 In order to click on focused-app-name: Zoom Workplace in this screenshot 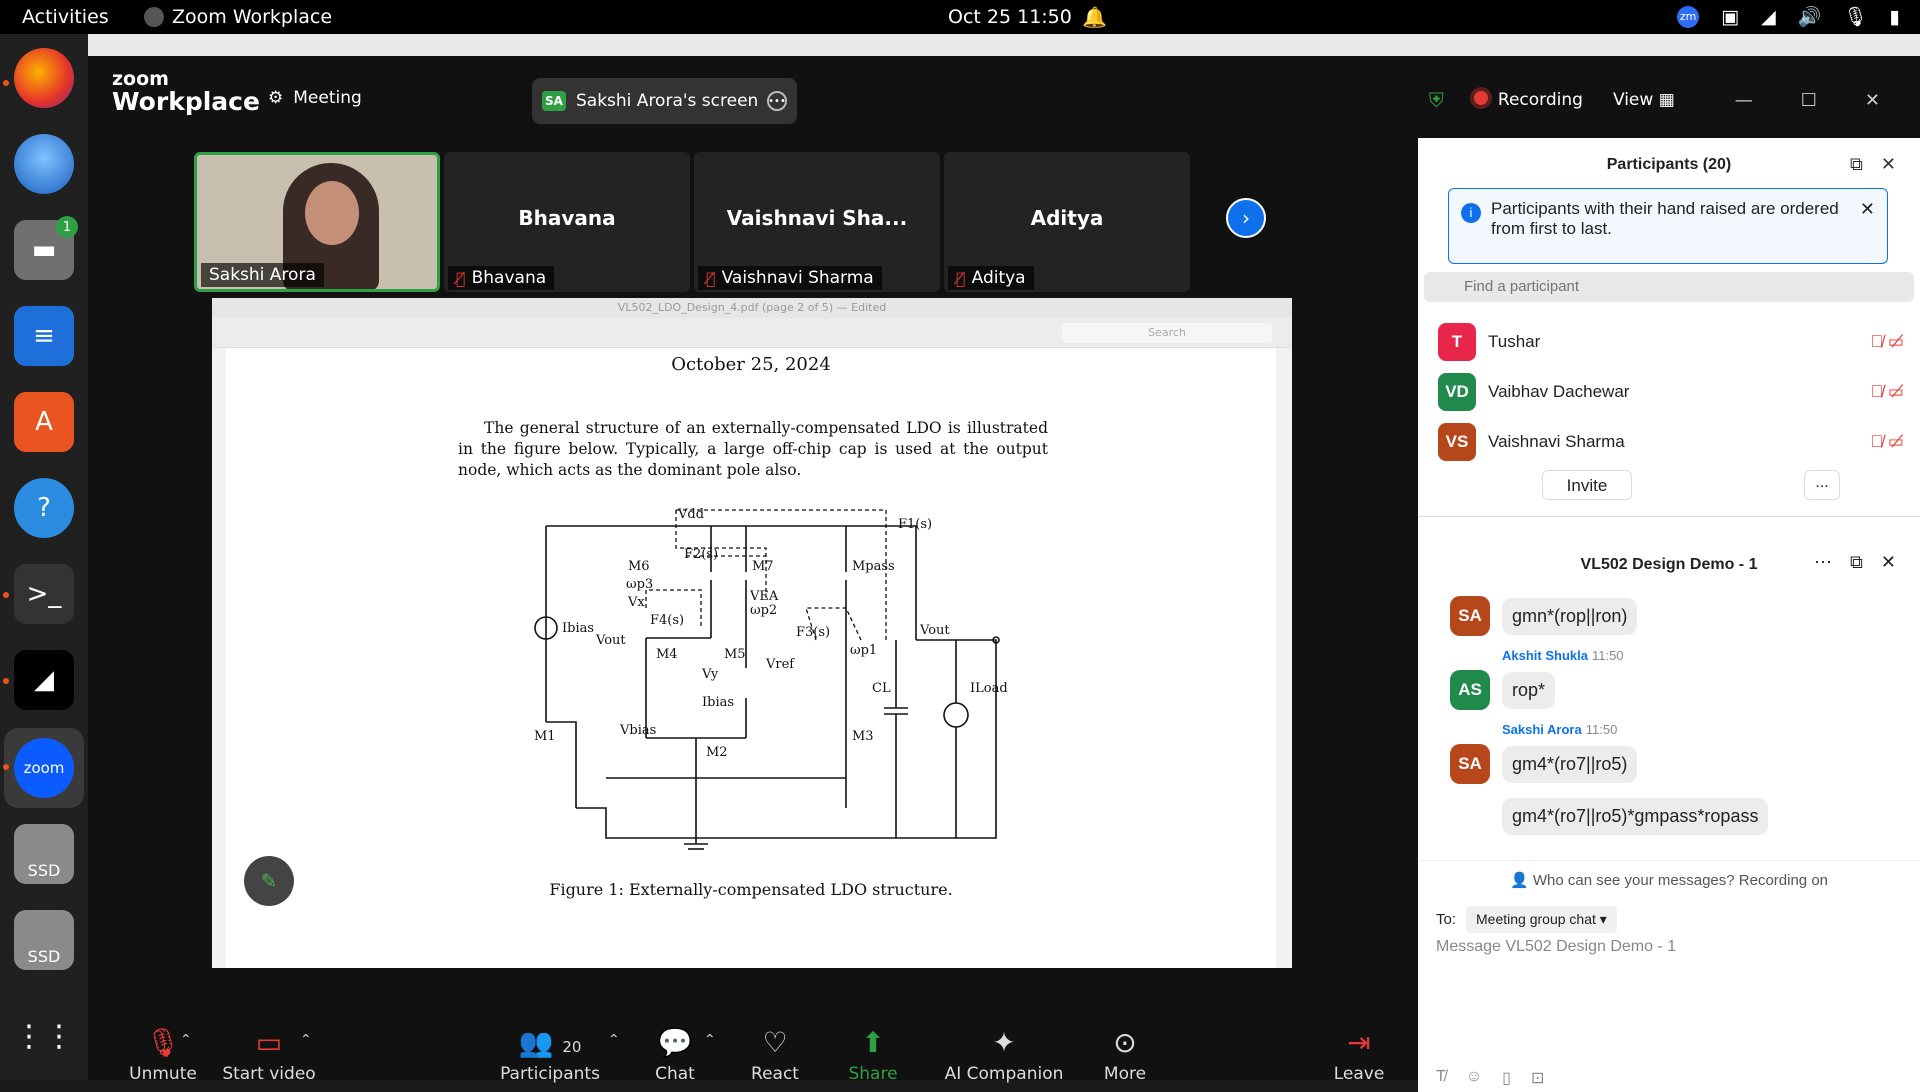, I will do `click(252, 17)`.